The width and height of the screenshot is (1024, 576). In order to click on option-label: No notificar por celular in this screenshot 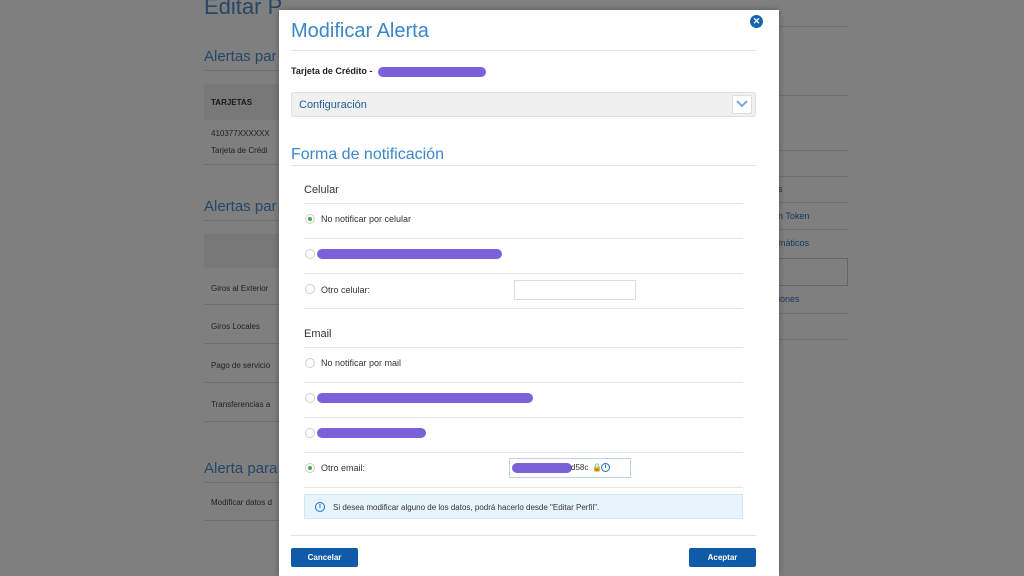, I will do `click(366, 219)`.